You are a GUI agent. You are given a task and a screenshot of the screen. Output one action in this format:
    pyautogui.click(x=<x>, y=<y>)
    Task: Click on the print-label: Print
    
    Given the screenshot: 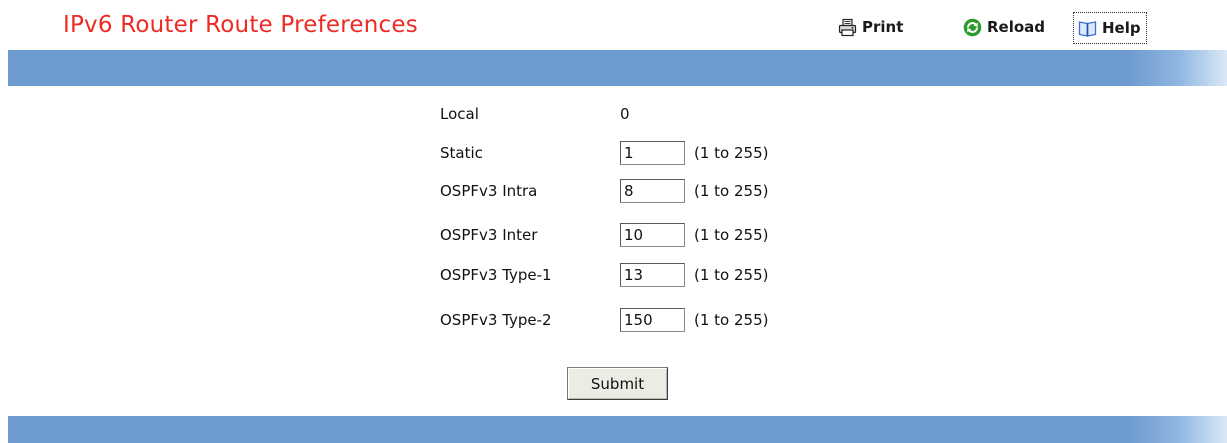 What is the action you would take?
    pyautogui.click(x=883, y=27)
    